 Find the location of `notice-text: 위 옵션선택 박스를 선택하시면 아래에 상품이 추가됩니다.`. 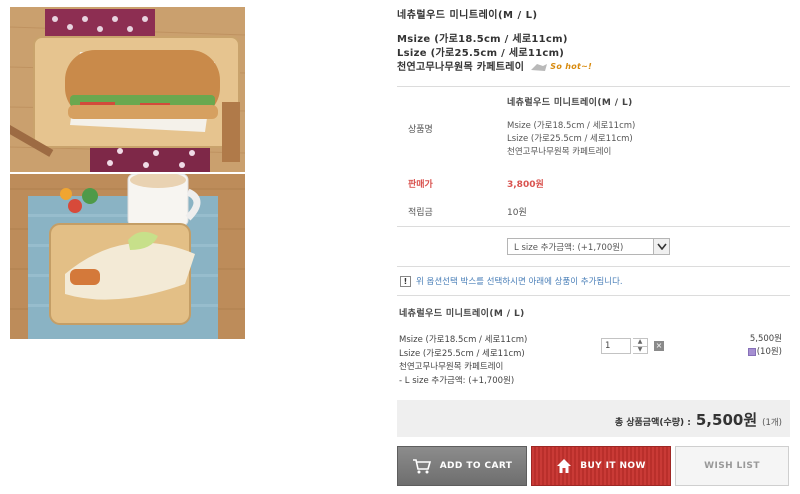

notice-text: 위 옵션선택 박스를 선택하시면 아래에 상품이 추가됩니다. is located at coordinates (519, 282).